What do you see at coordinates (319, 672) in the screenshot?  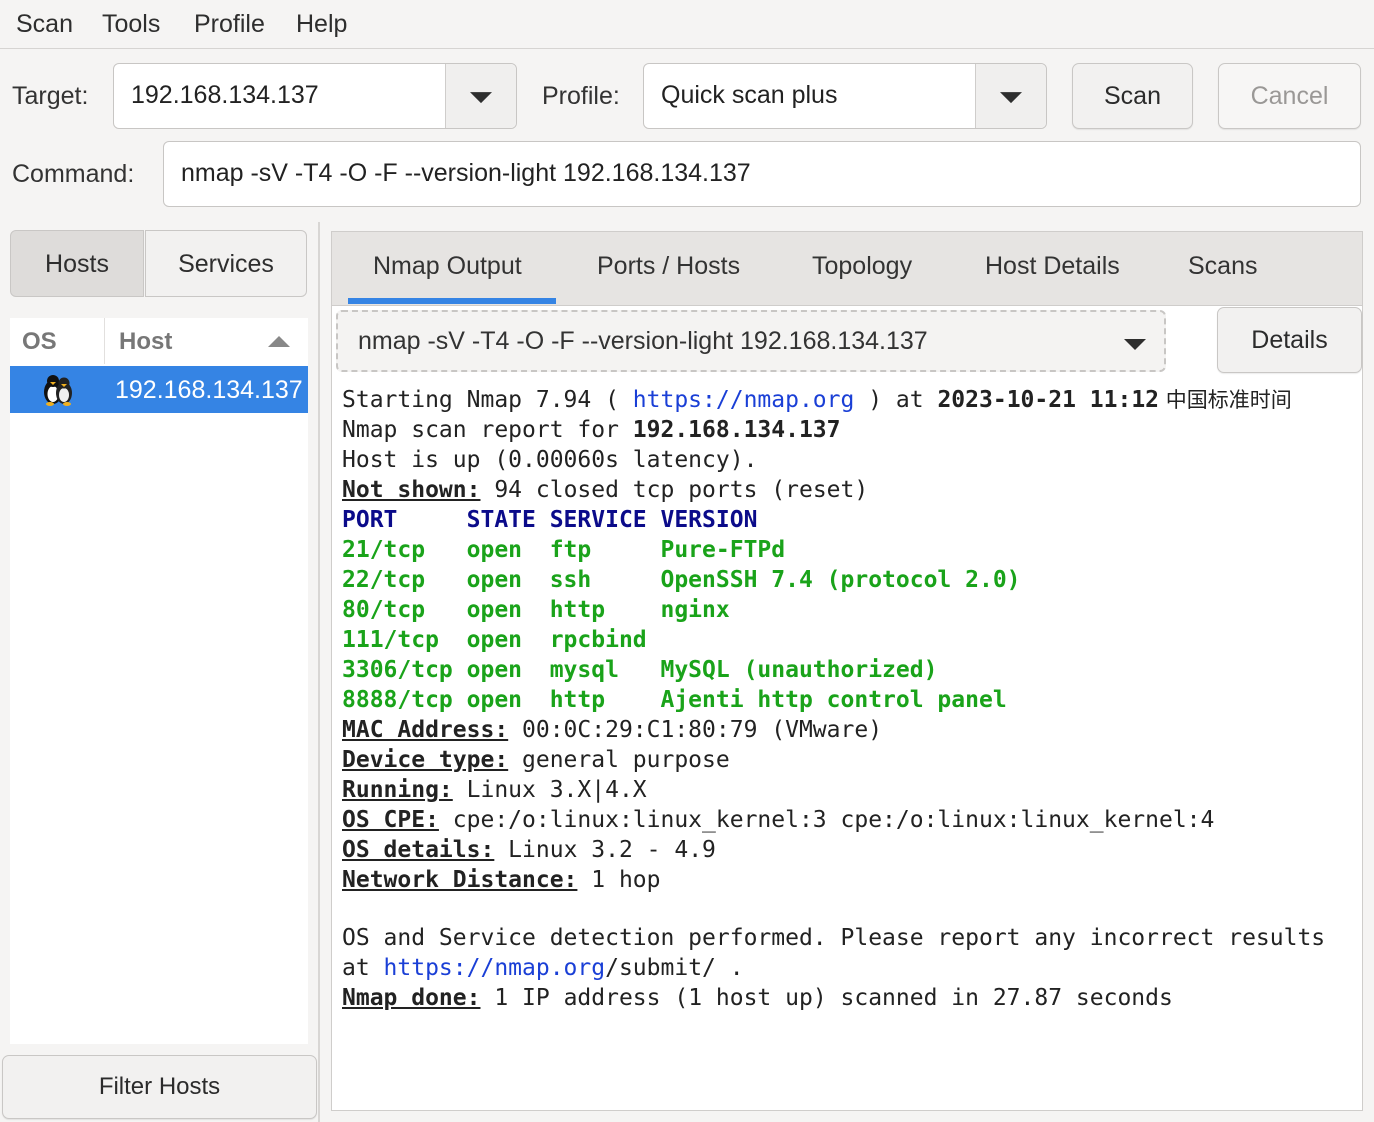 I see `pane-splitter` at bounding box center [319, 672].